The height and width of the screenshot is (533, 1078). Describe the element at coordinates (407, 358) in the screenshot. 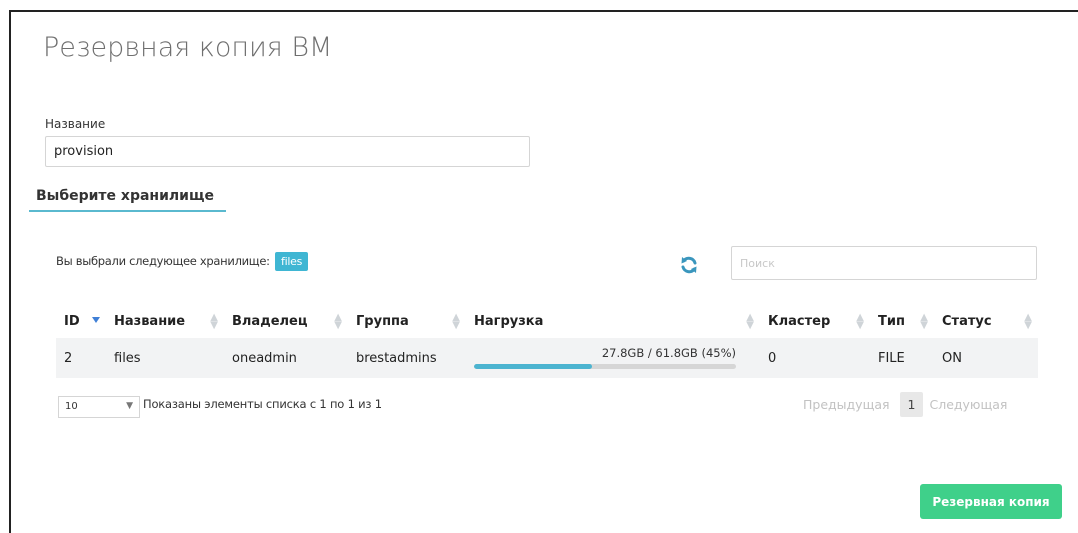

I see `cell-group: brestadmins` at that location.